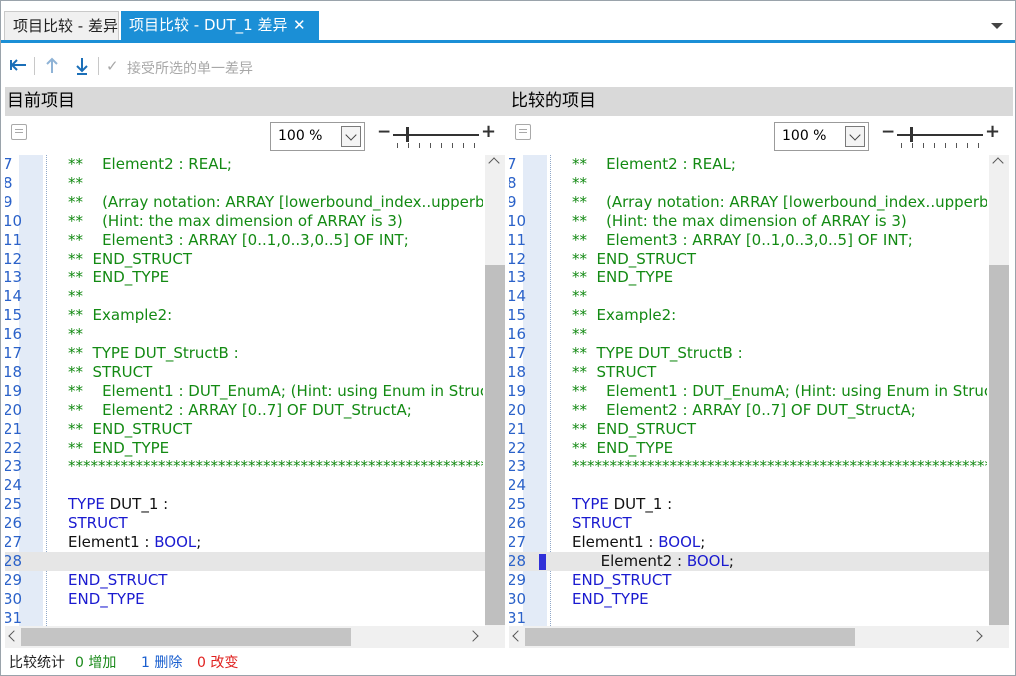  Describe the element at coordinates (111, 542) in the screenshot. I see `code-token: Element1 :` at that location.